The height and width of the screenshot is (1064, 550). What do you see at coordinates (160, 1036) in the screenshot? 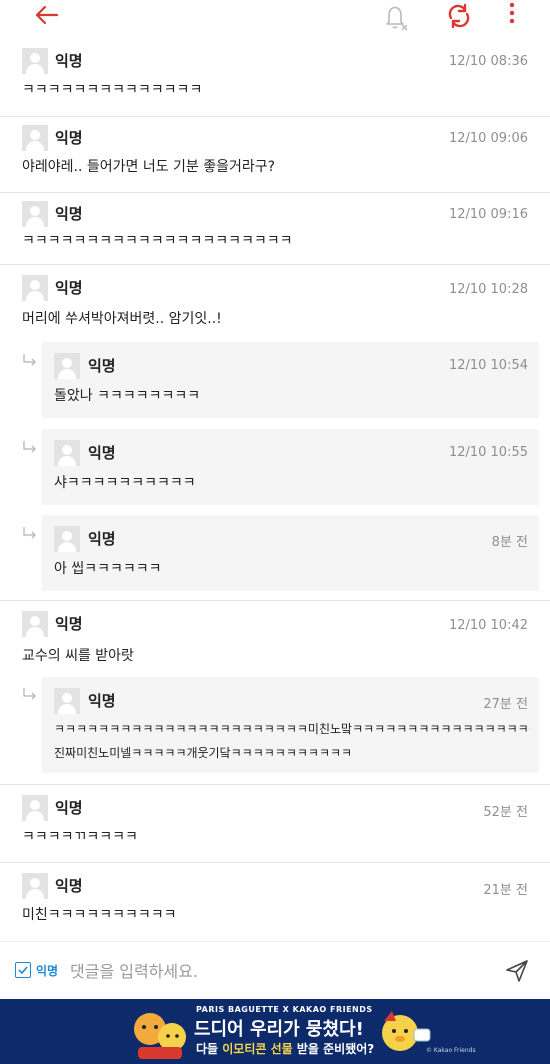
I see `ad-character-left` at bounding box center [160, 1036].